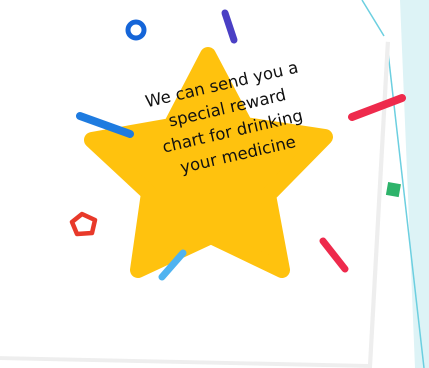  Describe the element at coordinates (393, 190) in the screenshot. I see `green-square-icon` at that location.